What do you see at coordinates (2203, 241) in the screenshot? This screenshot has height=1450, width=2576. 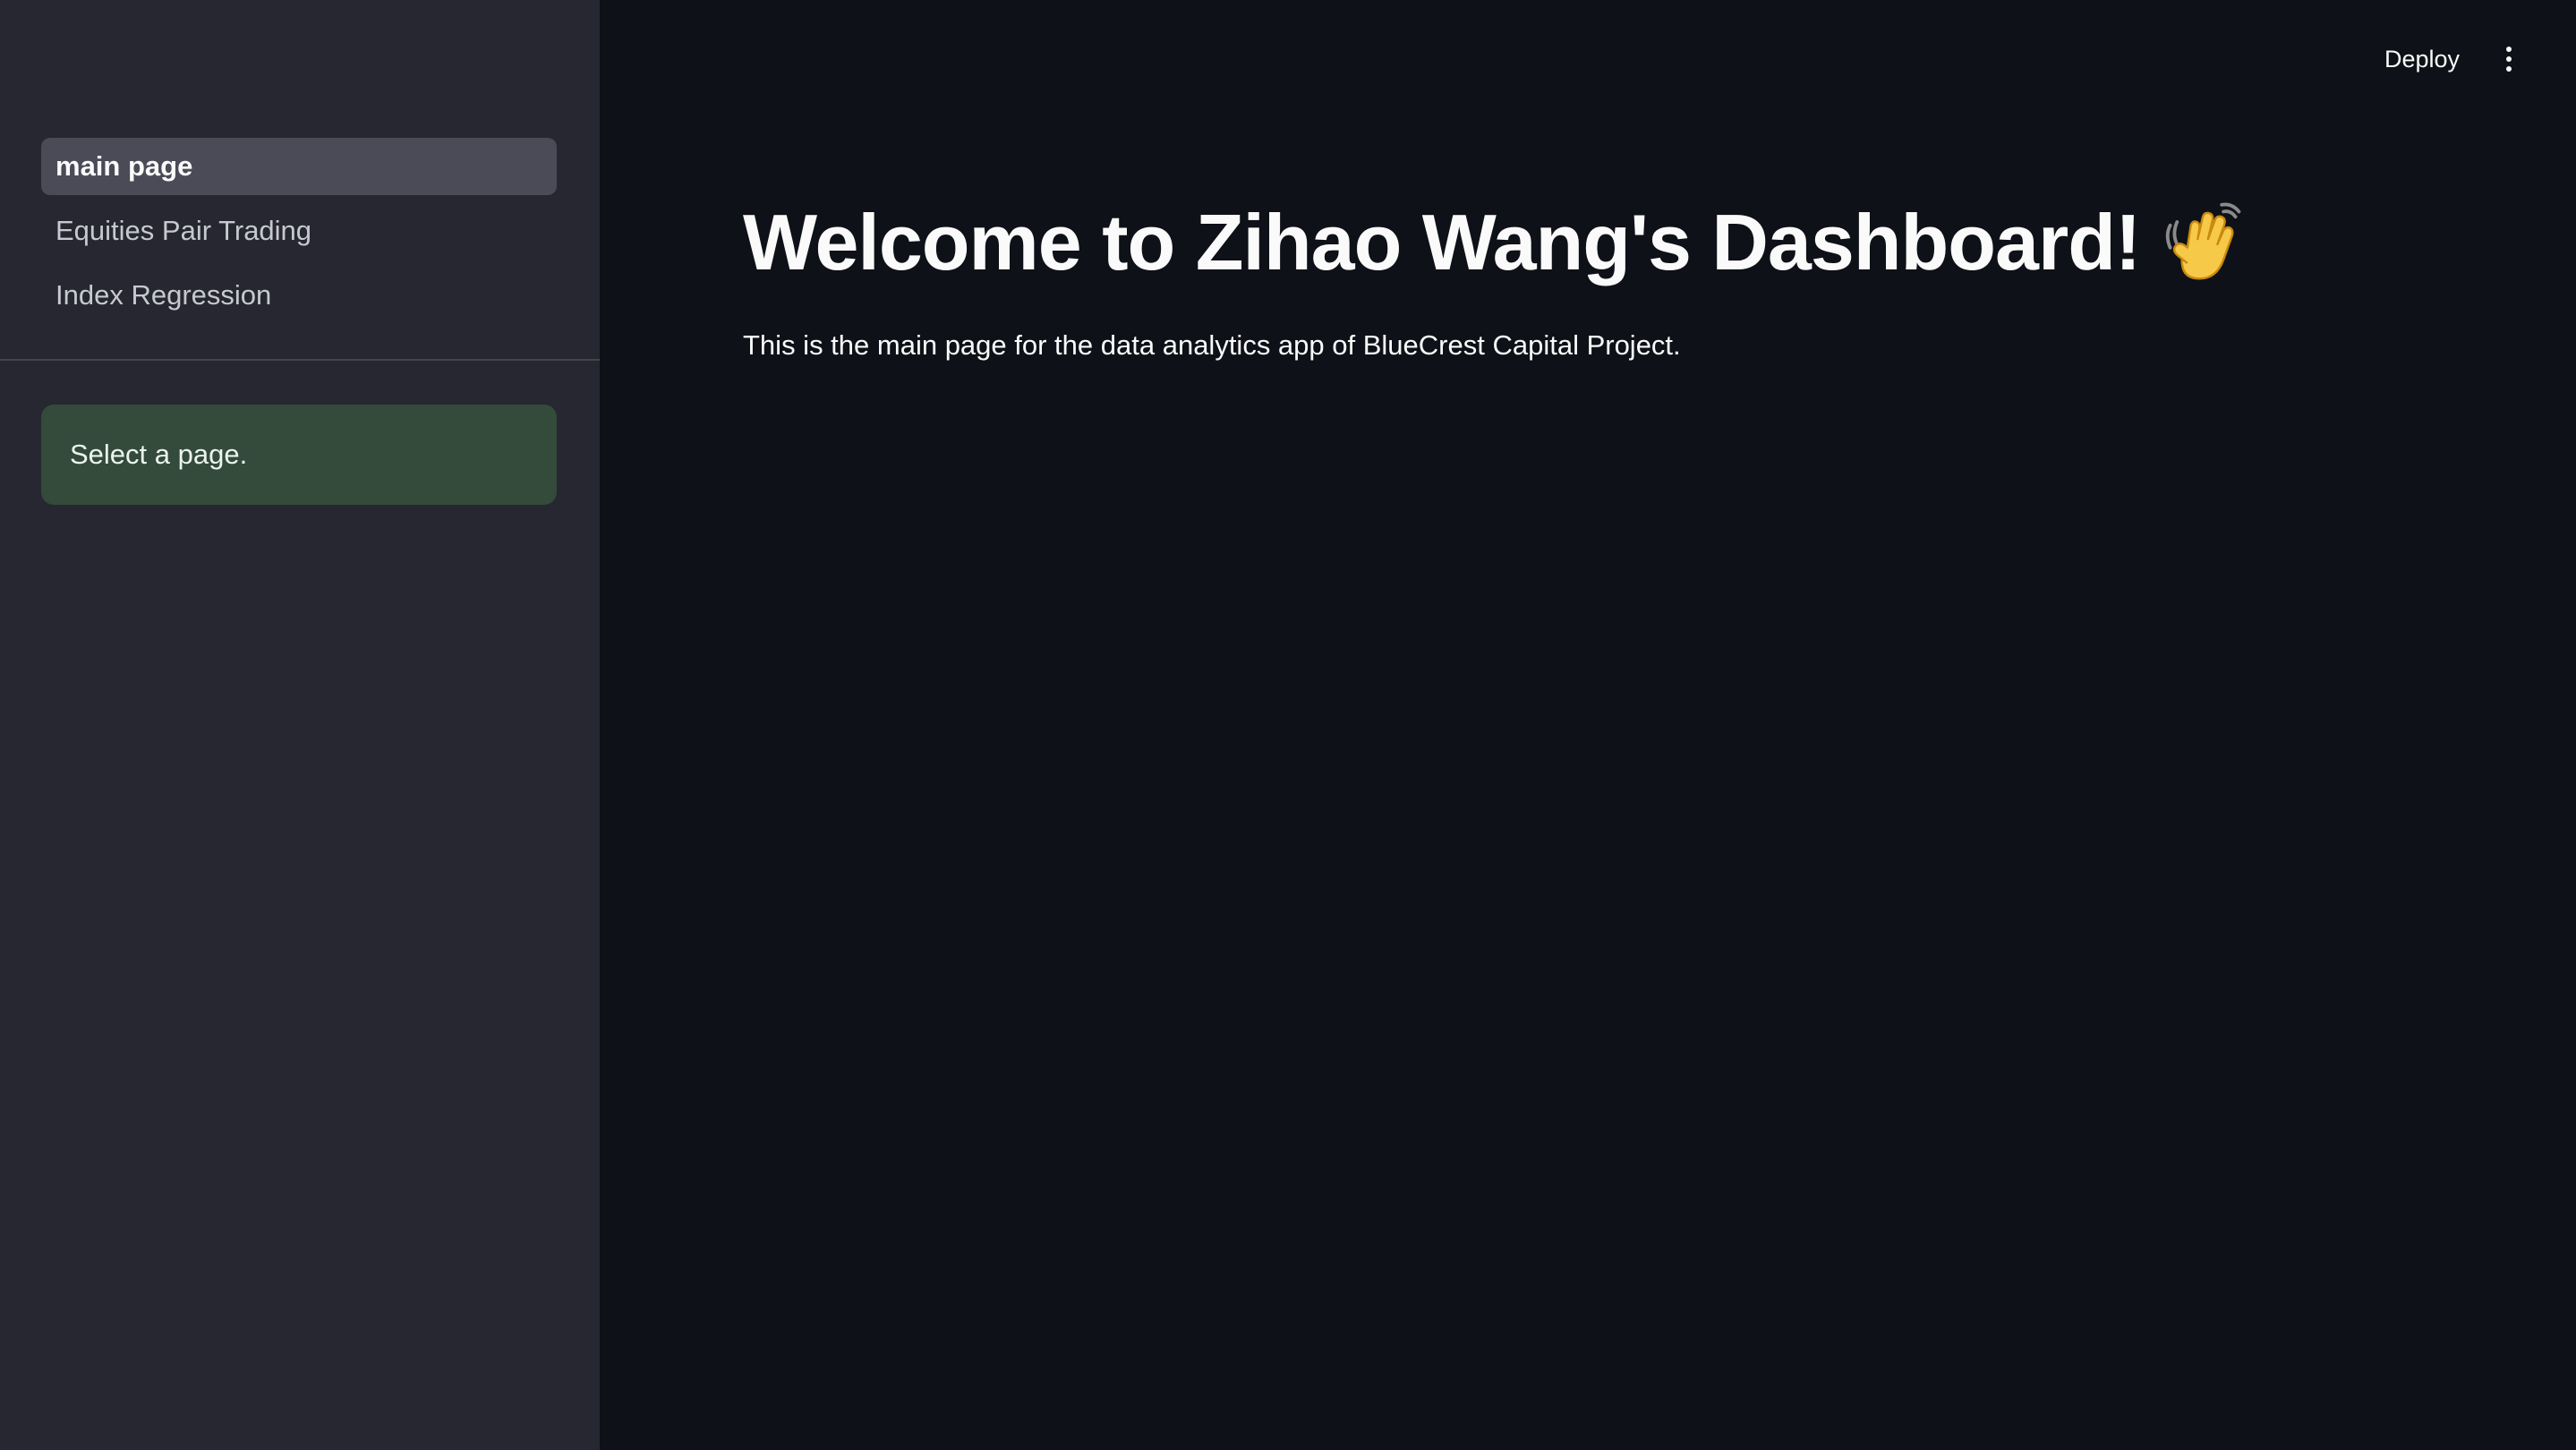 I see `waving-hand-icon` at bounding box center [2203, 241].